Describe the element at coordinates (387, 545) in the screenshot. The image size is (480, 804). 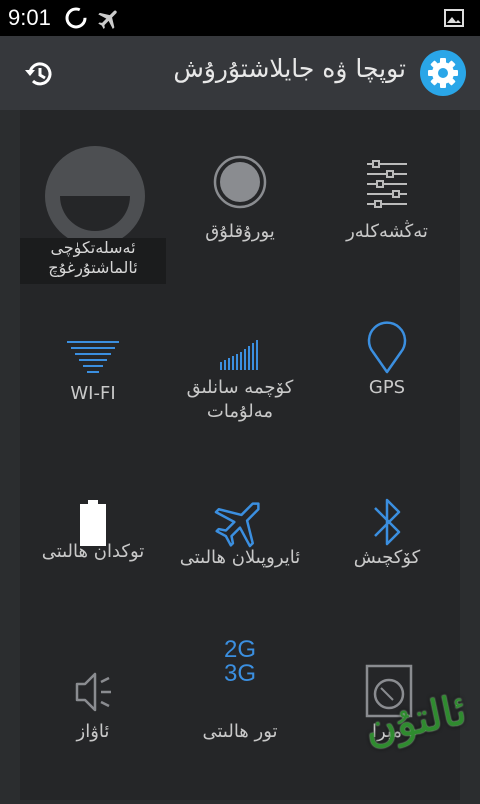
I see `tile-bluetooth: كۆكچىش` at that location.